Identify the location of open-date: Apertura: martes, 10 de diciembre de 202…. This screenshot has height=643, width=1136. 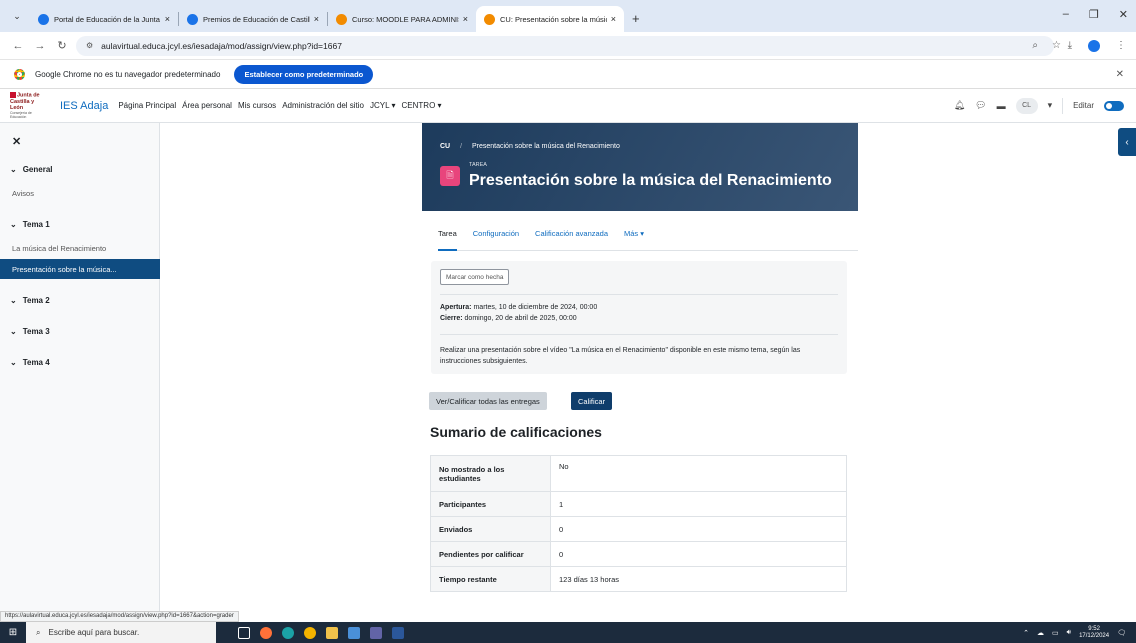
(518, 307).